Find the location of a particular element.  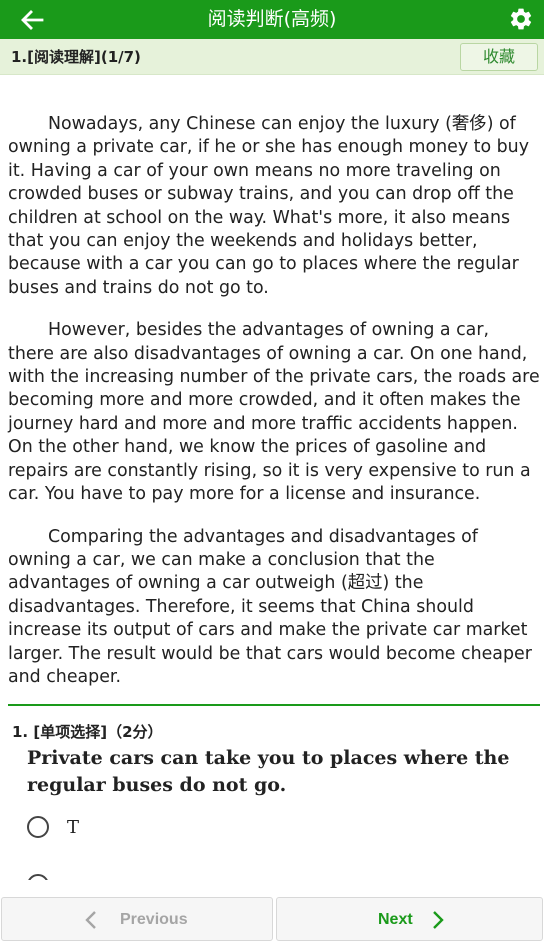

next-button: Next is located at coordinates (409, 919).